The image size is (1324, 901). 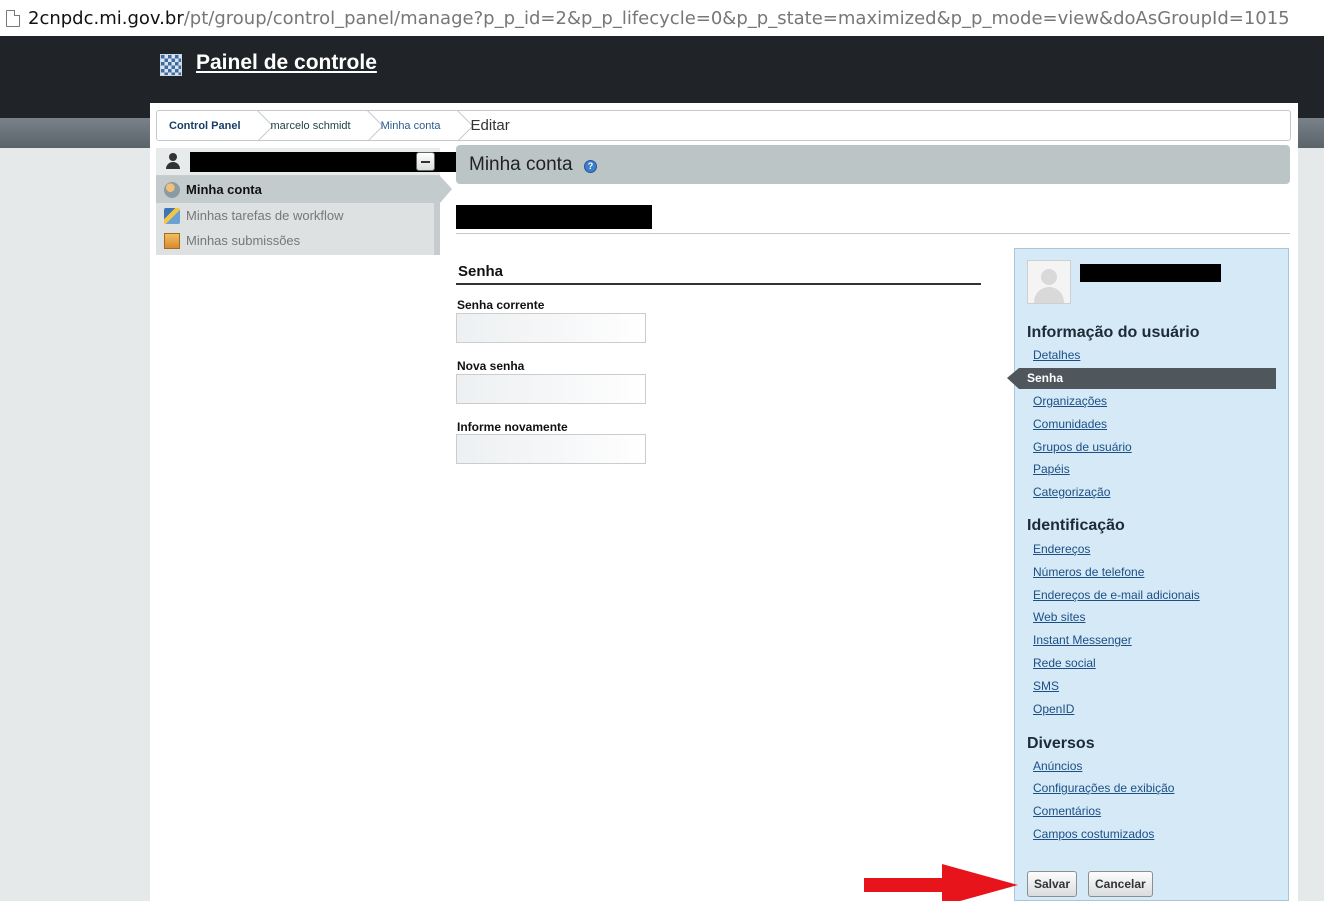 What do you see at coordinates (1116, 595) in the screenshot?
I see `link-additional-emails: Endereços de e-mail adicionais` at bounding box center [1116, 595].